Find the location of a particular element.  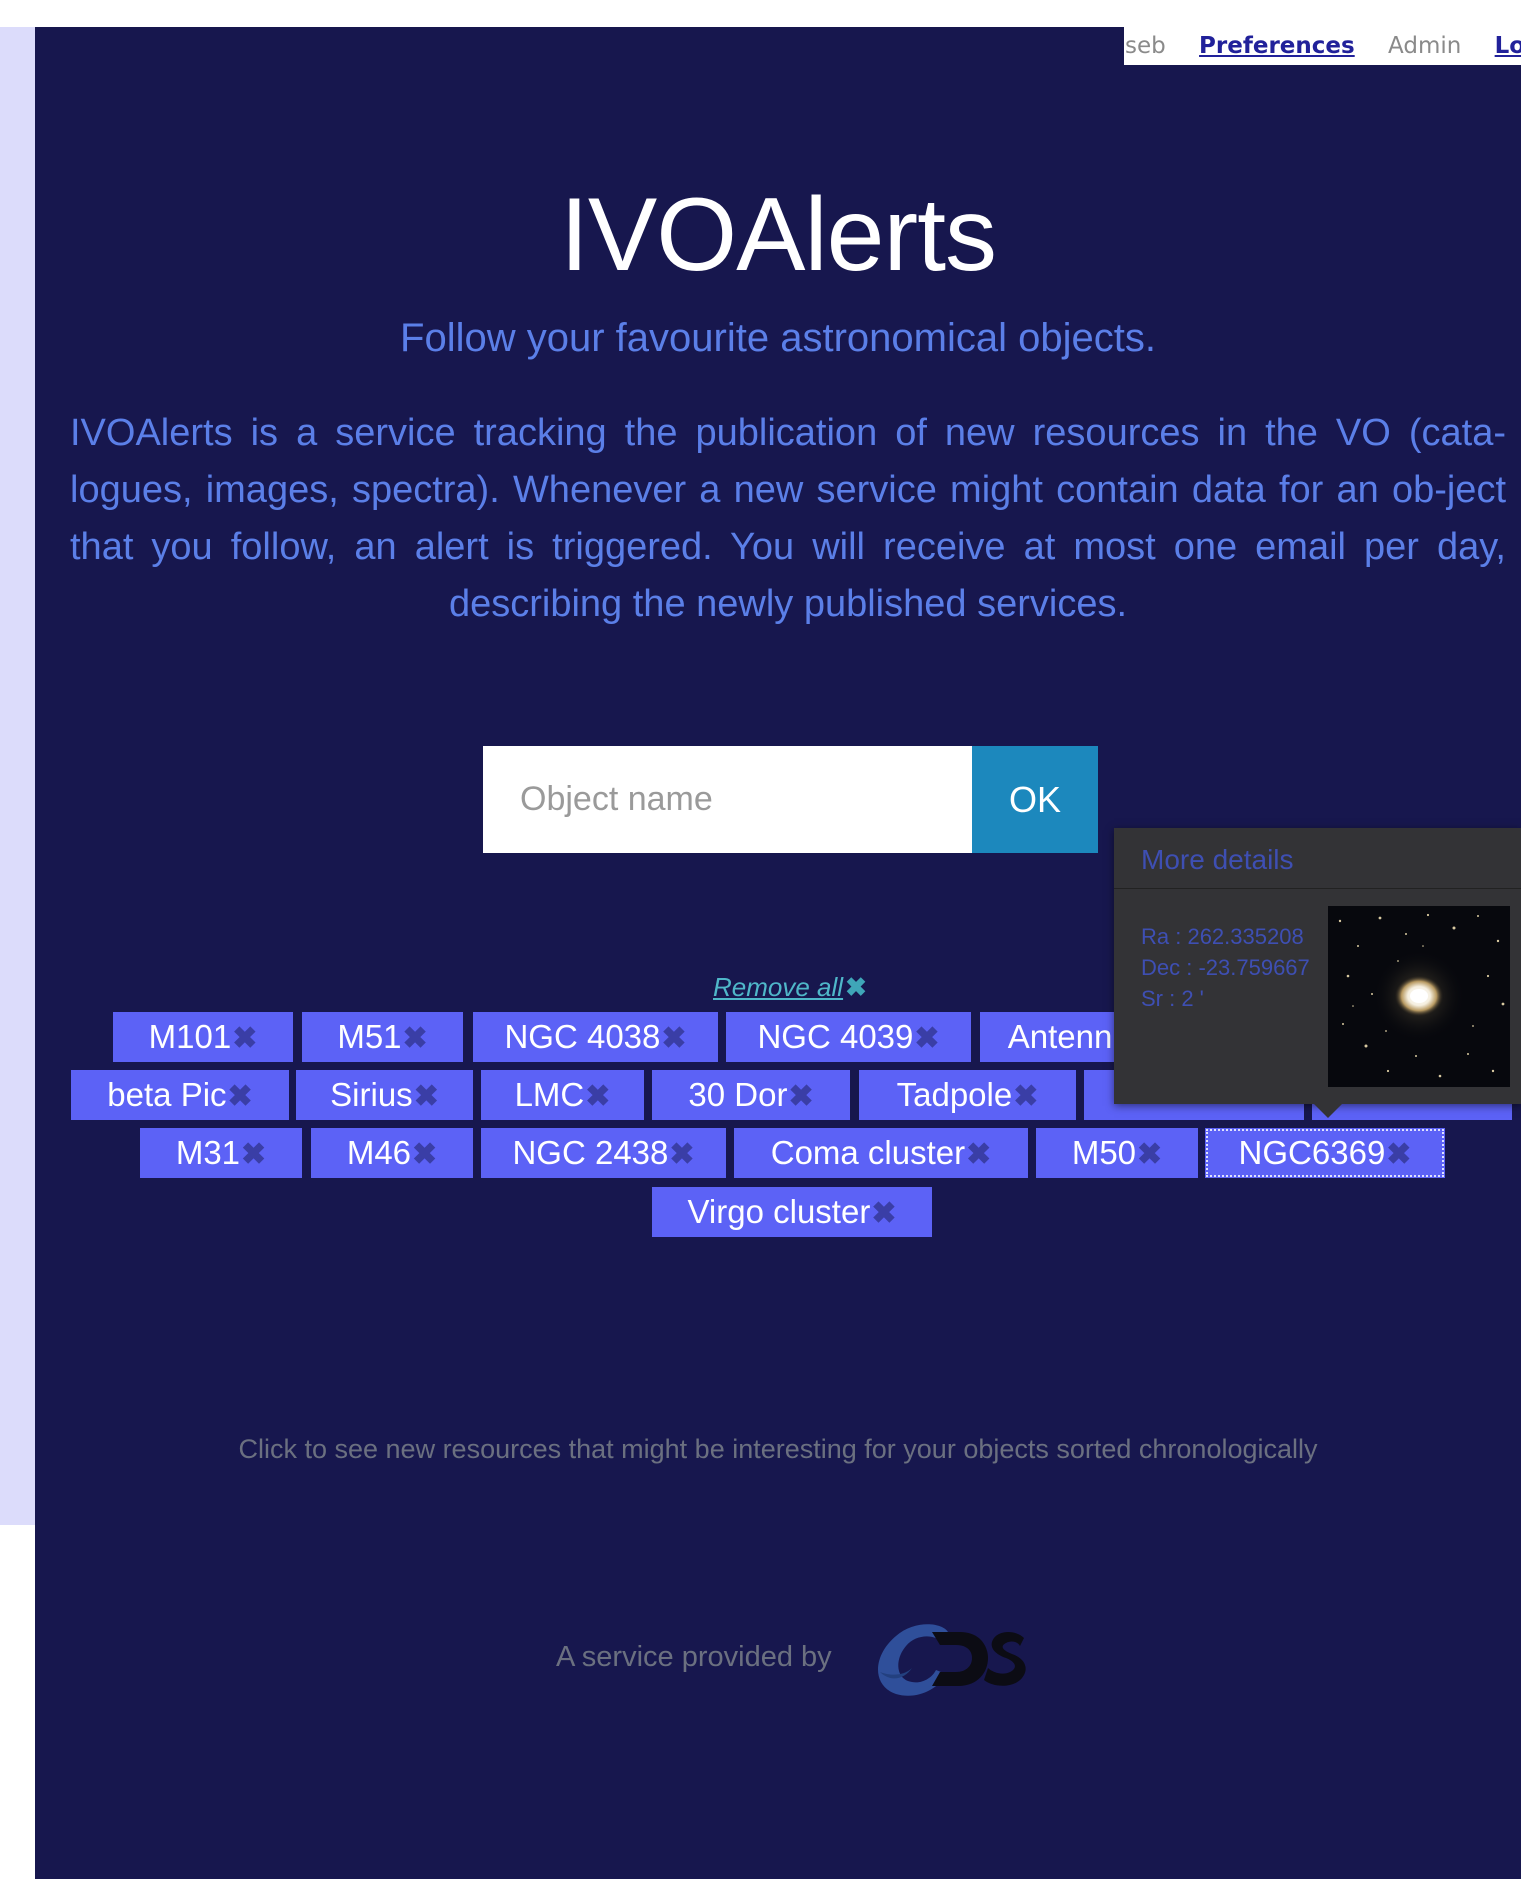

object-tag: M31✖ is located at coordinates (221, 1153).